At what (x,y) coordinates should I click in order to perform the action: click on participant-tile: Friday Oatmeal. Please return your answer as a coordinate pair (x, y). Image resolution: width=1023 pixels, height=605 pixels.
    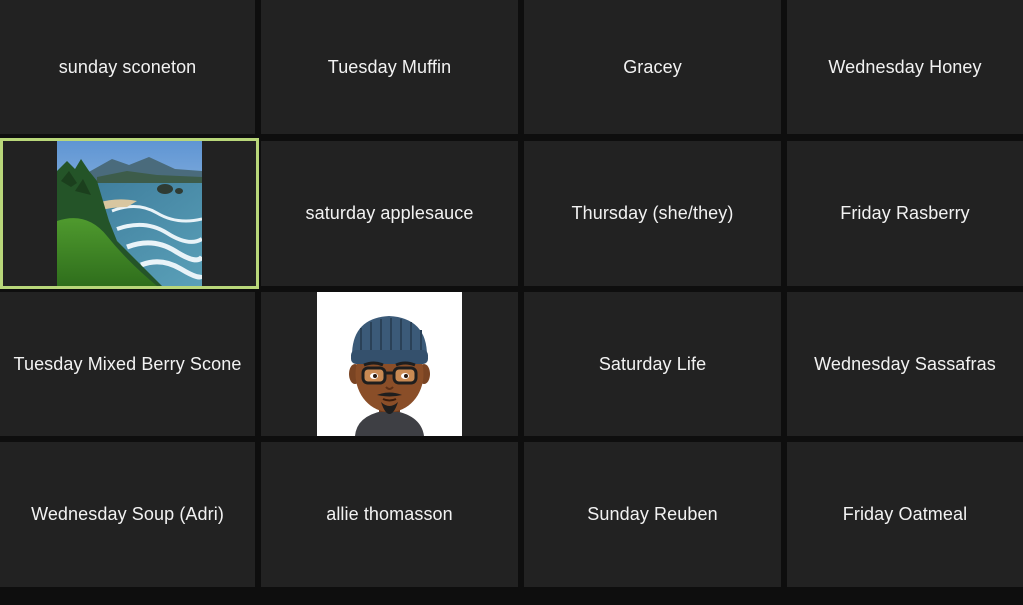
    Looking at the image, I should click on (905, 514).